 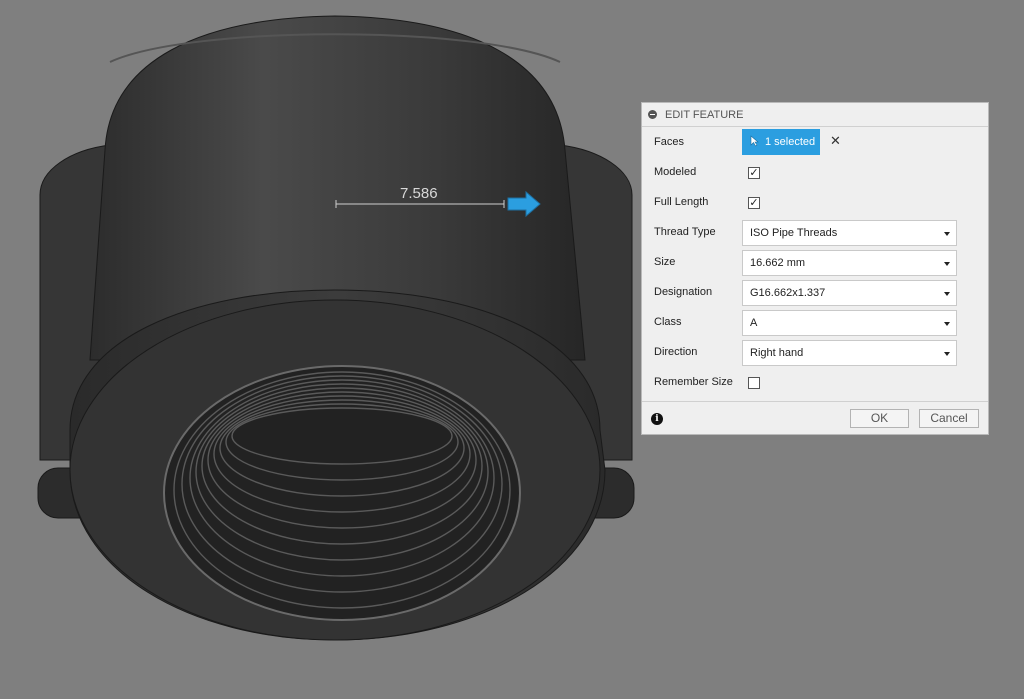 I want to click on faces-selection-button: 1 selected, so click(x=781, y=142).